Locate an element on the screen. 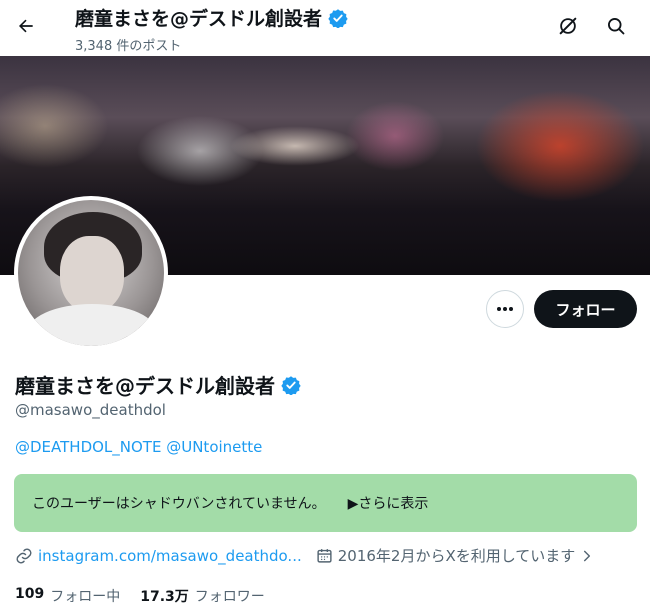  following-stat: 109 フォロー中 is located at coordinates (67, 596).